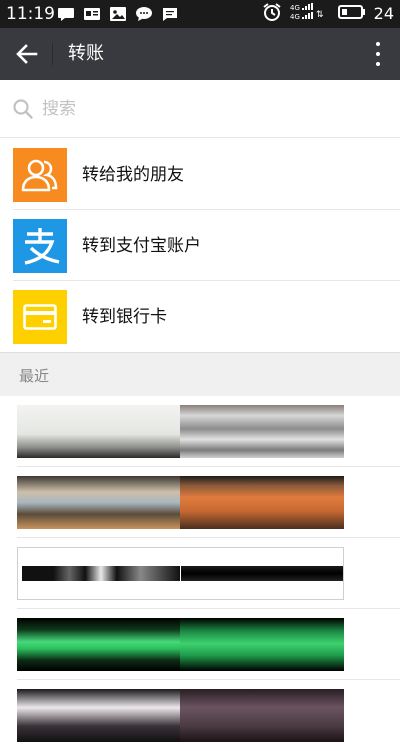  Describe the element at coordinates (23, 109) in the screenshot. I see `search-icon` at that location.